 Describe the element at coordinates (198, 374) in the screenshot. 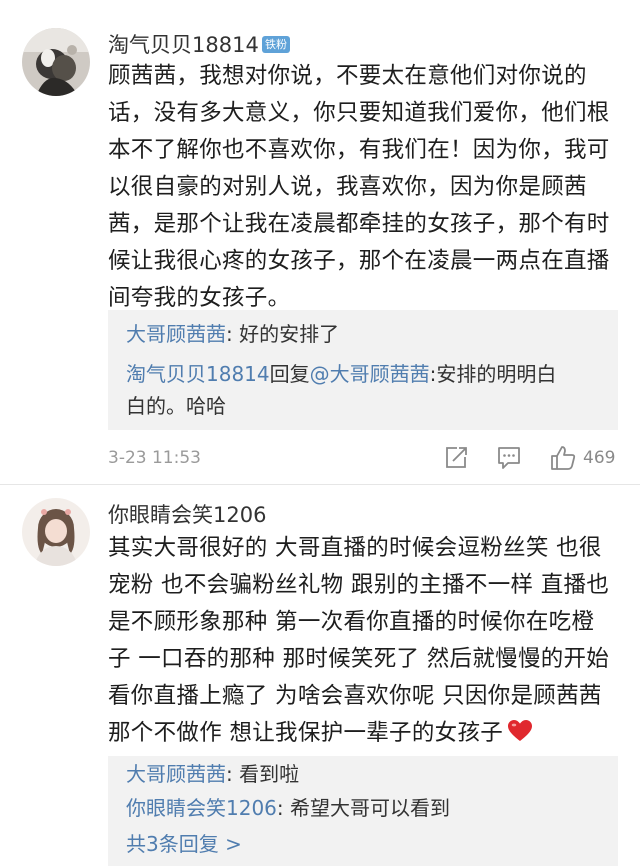

I see `reply-username: 淘气贝贝18814` at that location.